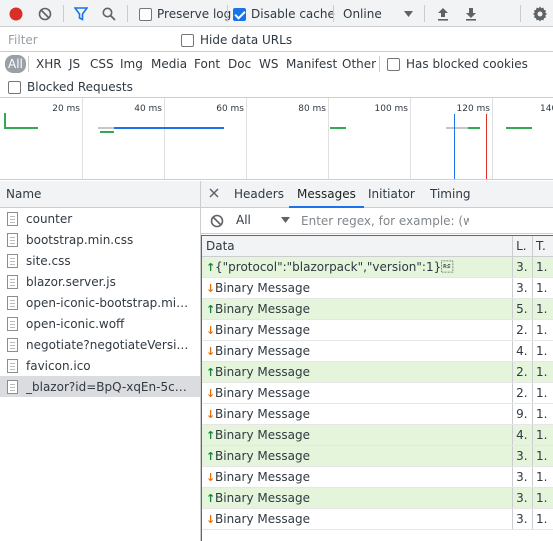 This screenshot has height=541, width=553. Describe the element at coordinates (523, 246) in the screenshot. I see `column-header-length: L.` at that location.